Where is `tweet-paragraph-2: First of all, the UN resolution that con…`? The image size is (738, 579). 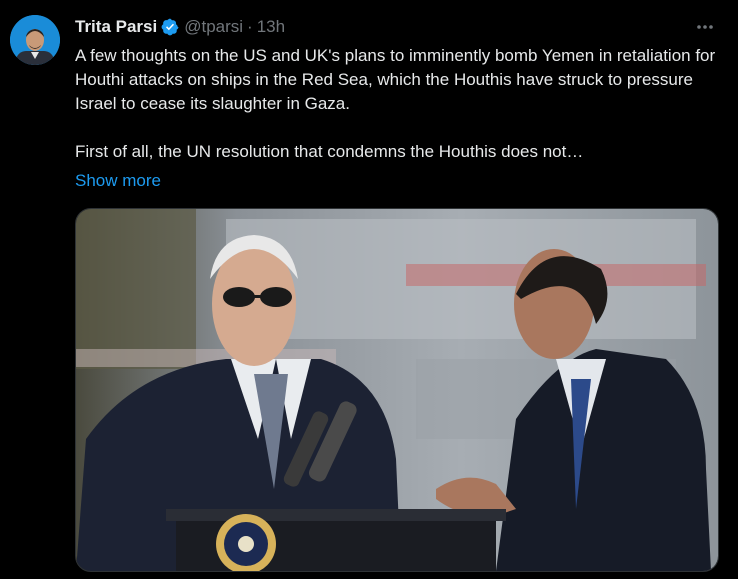 tweet-paragraph-2: First of all, the UN resolution that con… is located at coordinates (329, 151).